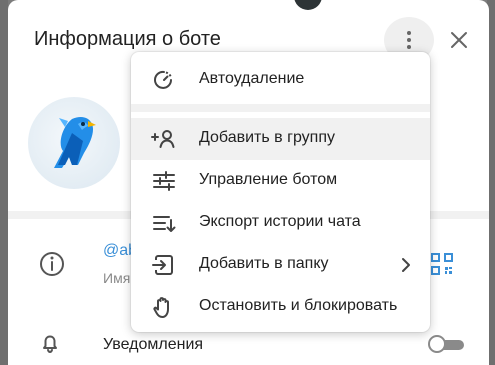 The width and height of the screenshot is (495, 365). Describe the element at coordinates (52, 264) in the screenshot. I see `info-icon` at that location.